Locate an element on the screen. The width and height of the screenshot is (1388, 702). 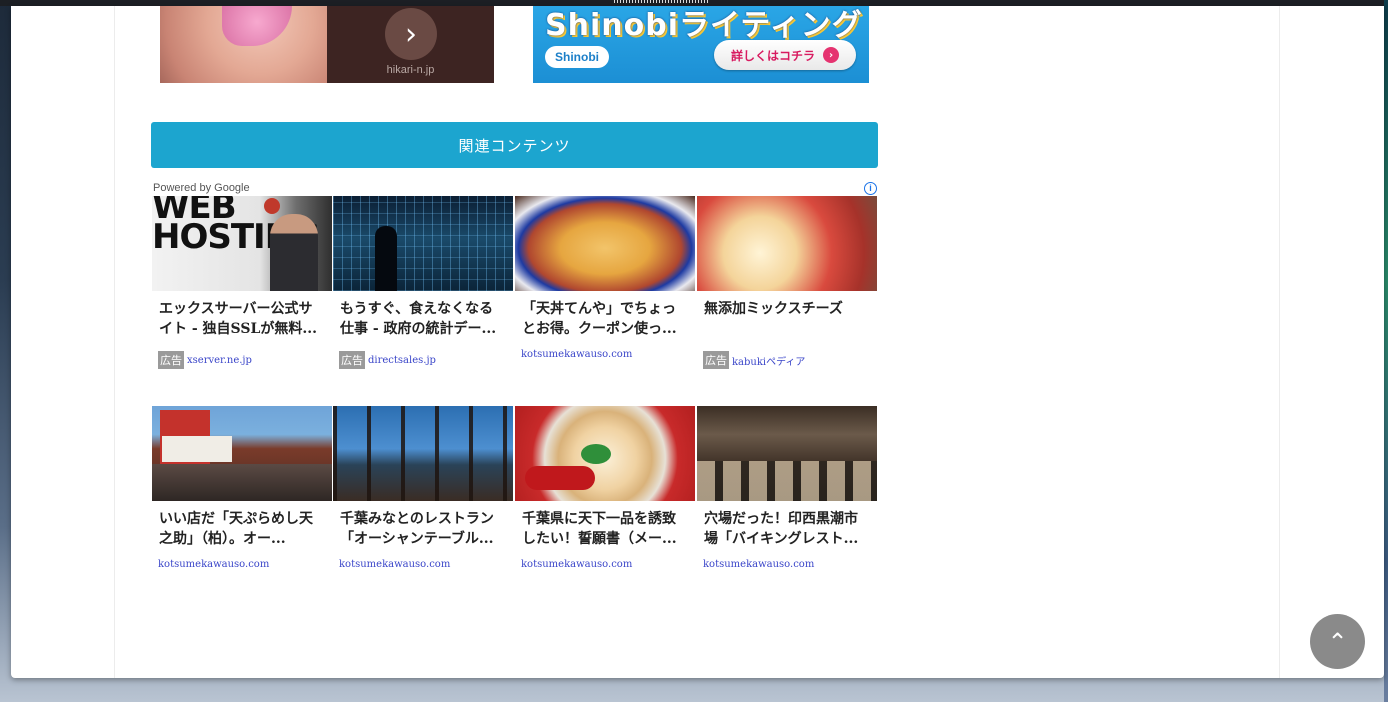
content-column-border-left is located at coordinates (114, 342).